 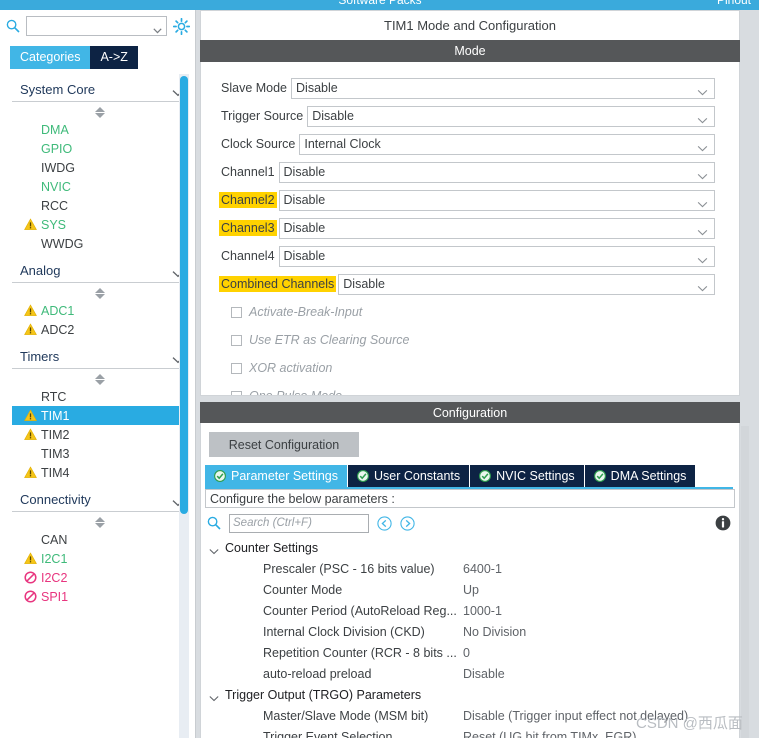 What do you see at coordinates (409, 476) in the screenshot?
I see `tab-user-constants: User Constants` at bounding box center [409, 476].